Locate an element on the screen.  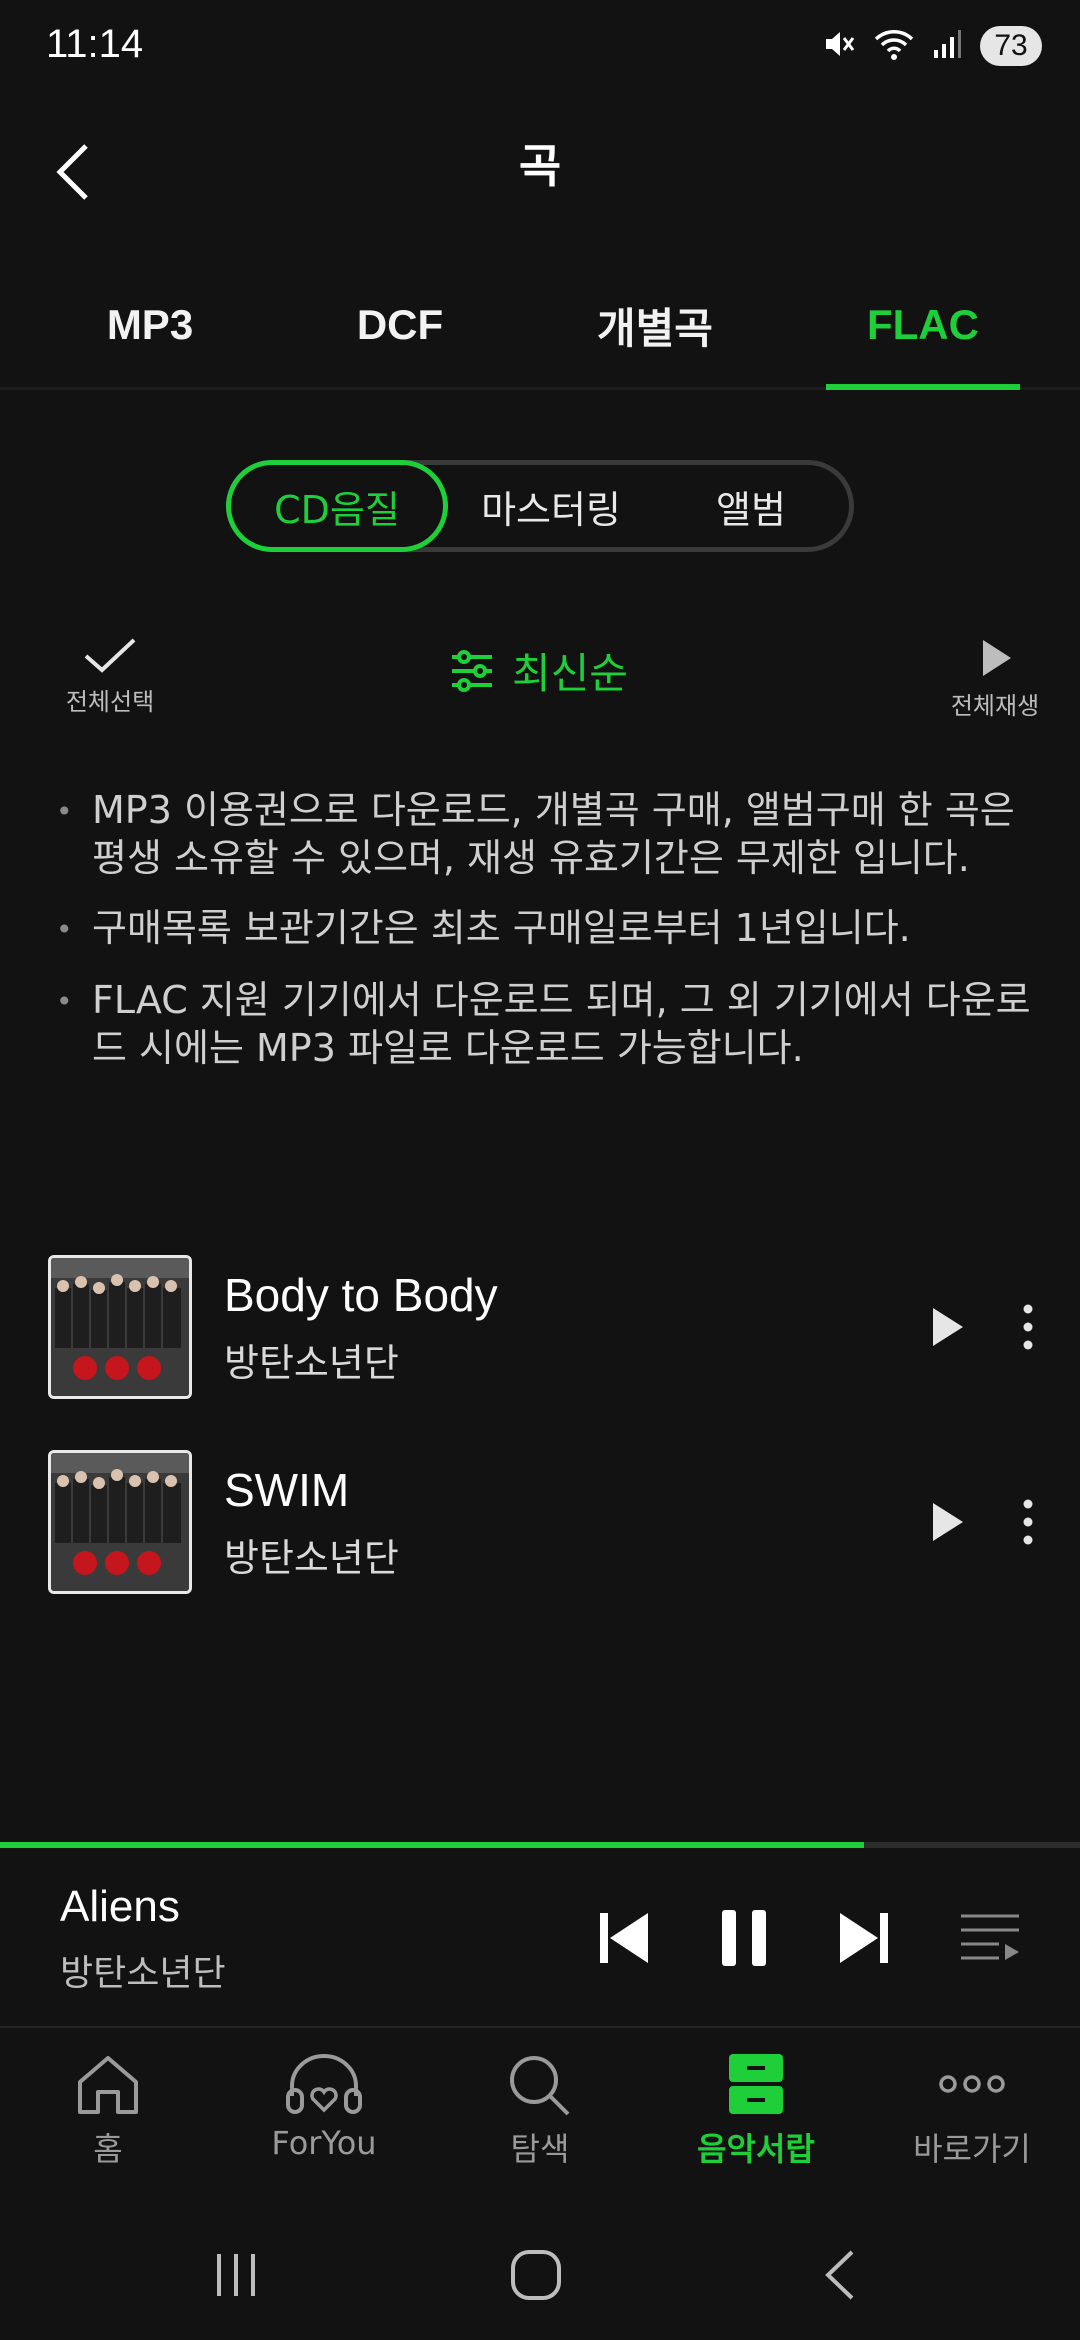
pause-button is located at coordinates (744, 1938).